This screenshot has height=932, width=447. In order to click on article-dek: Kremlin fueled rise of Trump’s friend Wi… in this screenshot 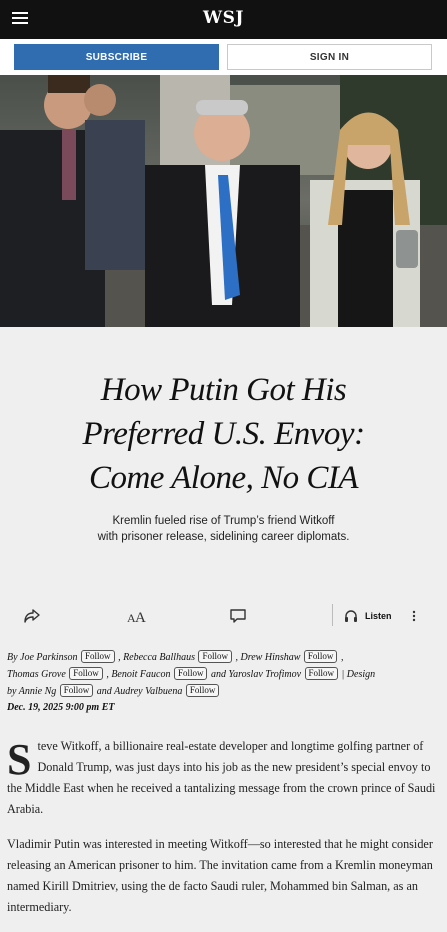, I will do `click(223, 529)`.